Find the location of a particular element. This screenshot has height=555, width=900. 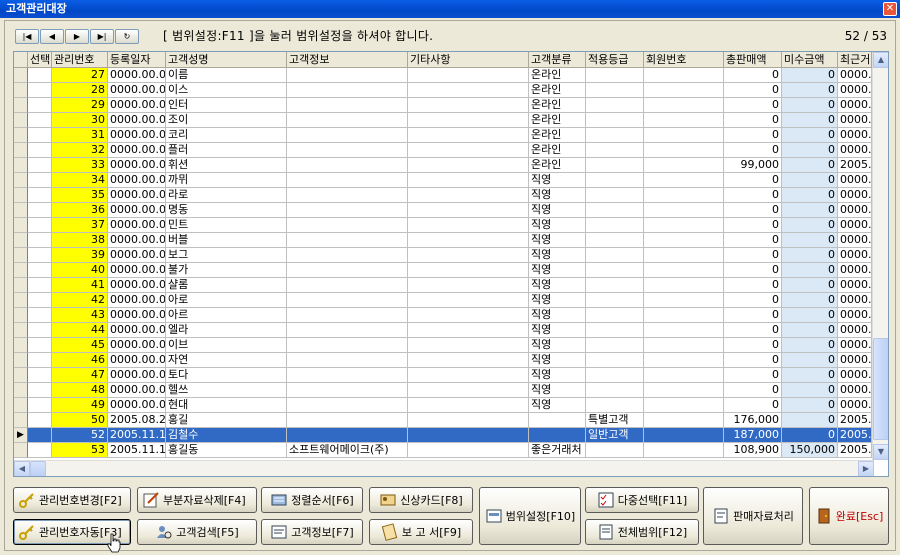

table-row: 430000.00.00아르직영000000. is located at coordinates (443, 315).